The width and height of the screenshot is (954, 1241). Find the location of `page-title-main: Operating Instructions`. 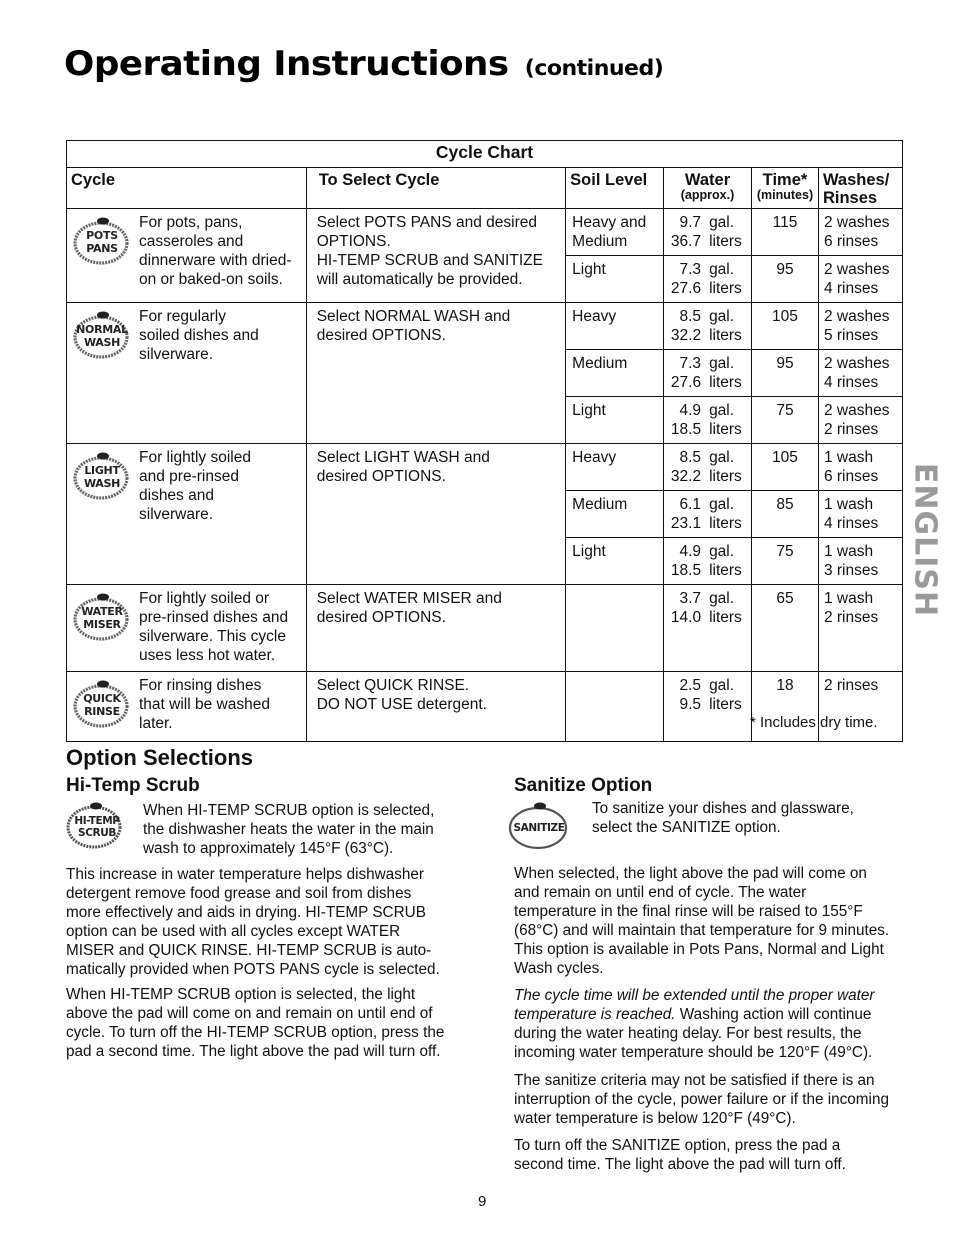

page-title-main: Operating Instructions is located at coordinates (286, 64).